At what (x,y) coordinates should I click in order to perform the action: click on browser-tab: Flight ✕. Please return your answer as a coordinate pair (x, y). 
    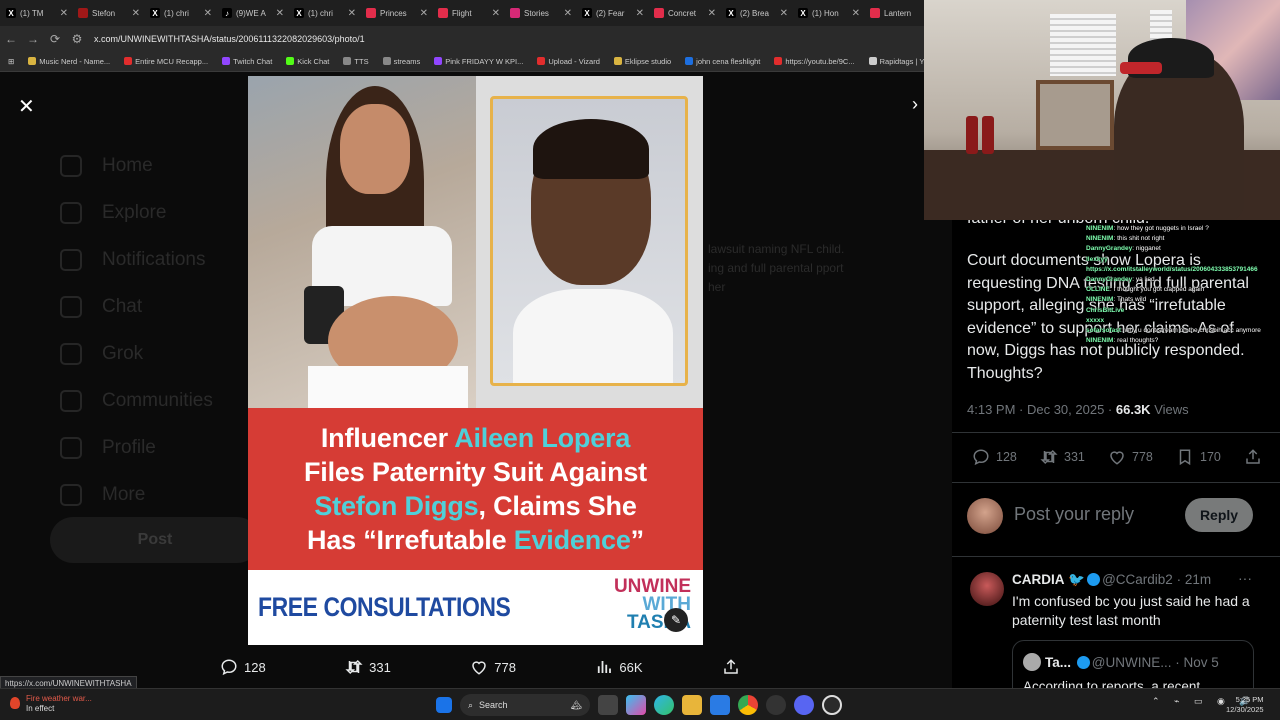
    Looking at the image, I should click on (468, 13).